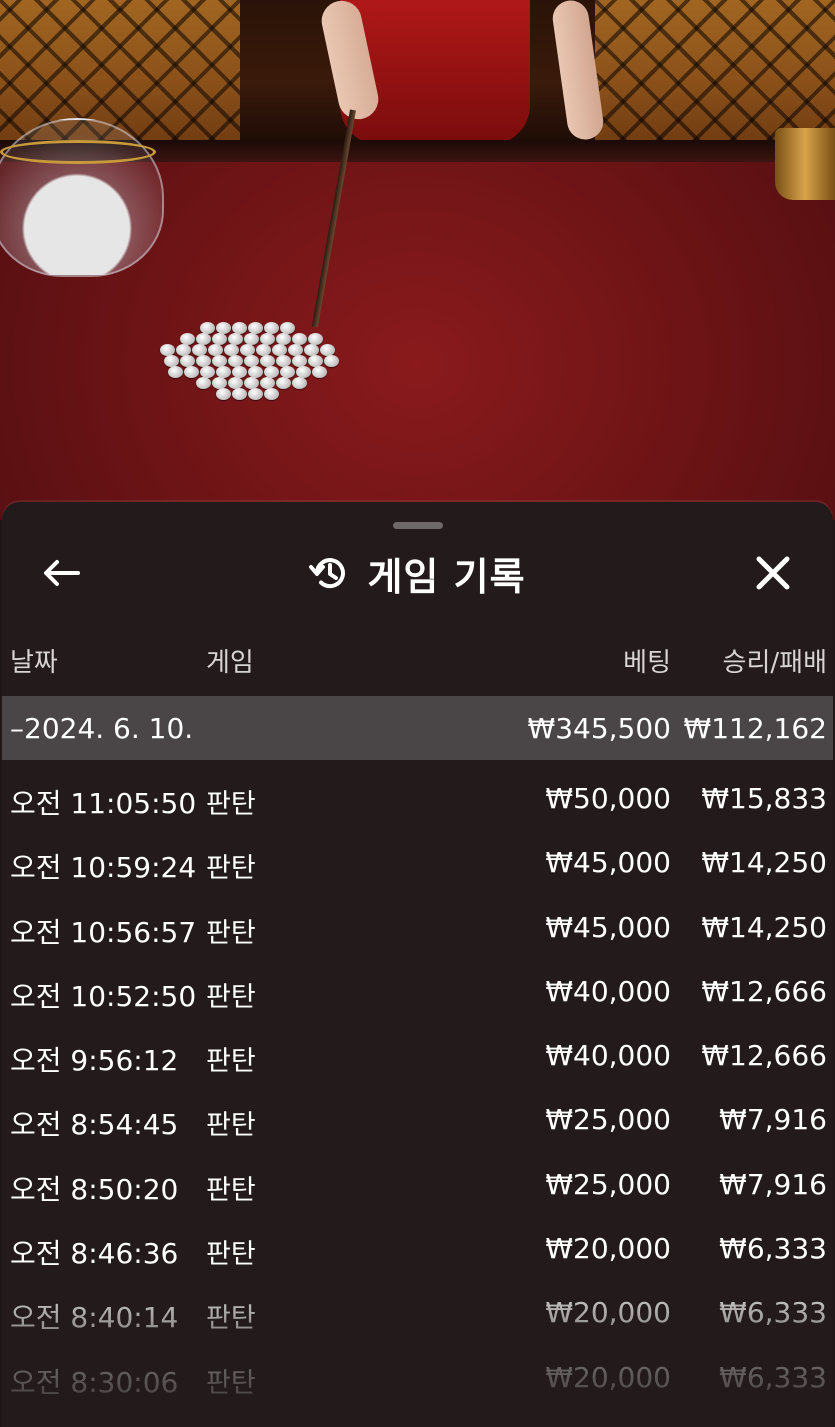 The height and width of the screenshot is (1427, 835). Describe the element at coordinates (775, 660) in the screenshot. I see `column-header-win-loss: 승리/패배` at that location.